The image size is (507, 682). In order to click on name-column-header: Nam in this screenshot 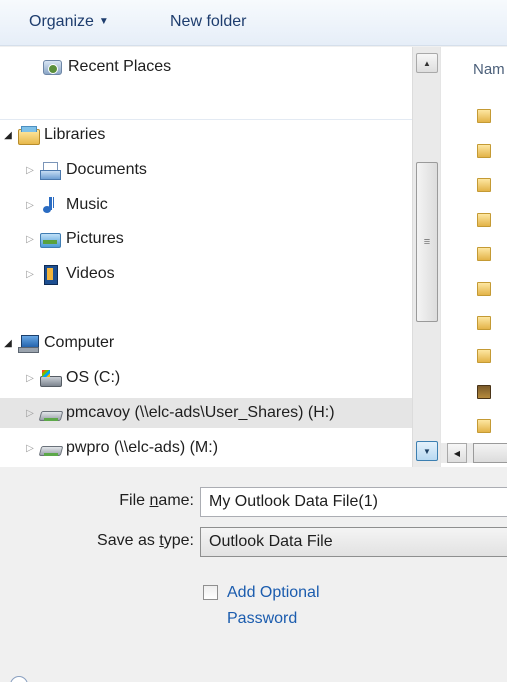, I will do `click(489, 69)`.